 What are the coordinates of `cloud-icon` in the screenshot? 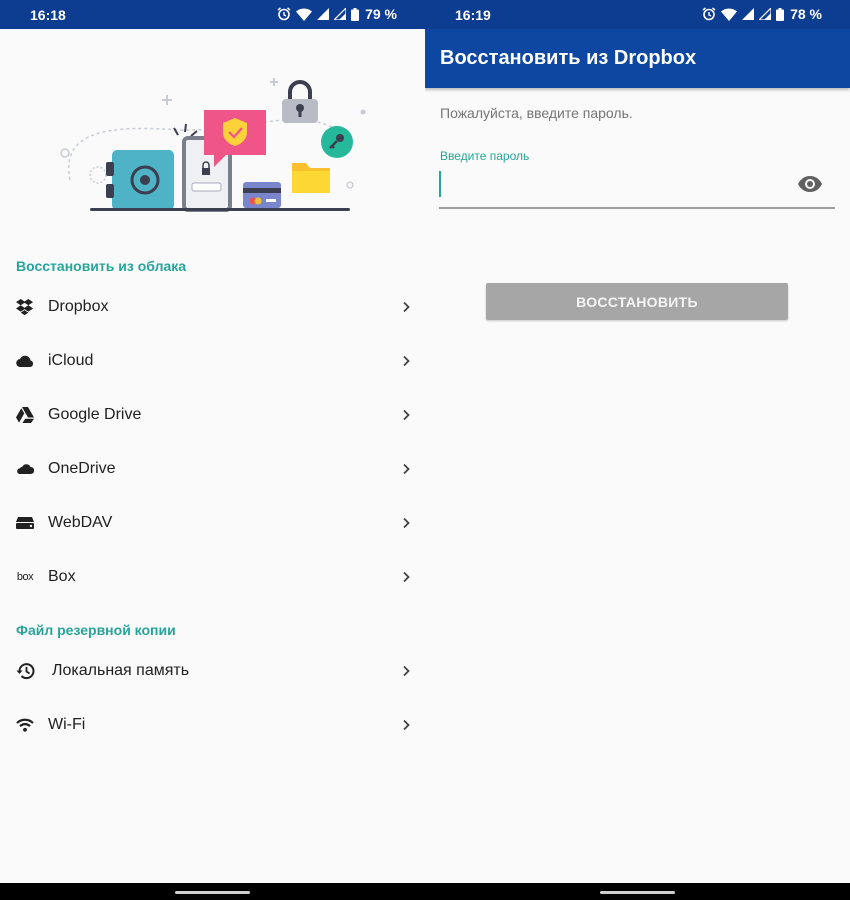 It's located at (25, 361).